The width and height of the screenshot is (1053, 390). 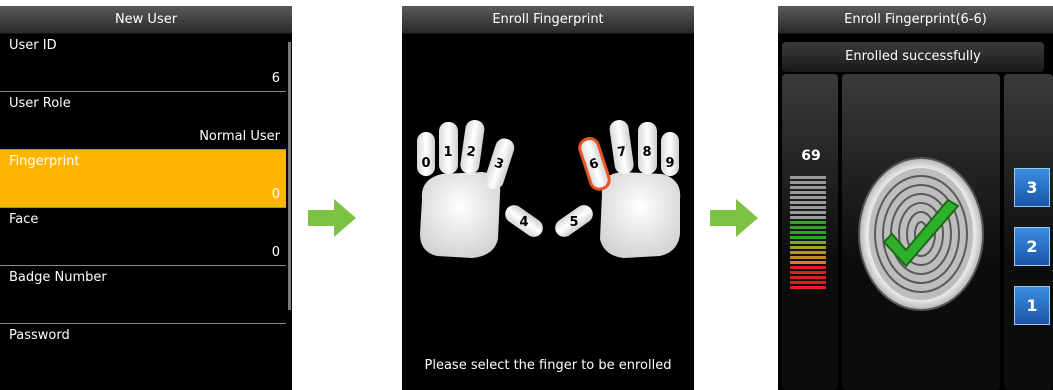 I want to click on finger-9: 9, so click(x=670, y=154).